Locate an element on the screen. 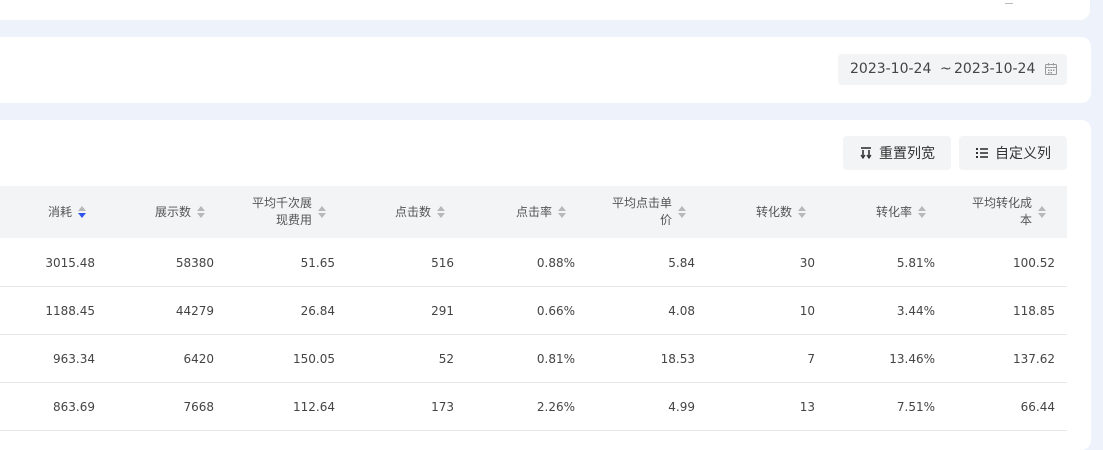 Image resolution: width=1103 pixels, height=450 pixels. column-header-label-line: 本 is located at coordinates (1025, 220).